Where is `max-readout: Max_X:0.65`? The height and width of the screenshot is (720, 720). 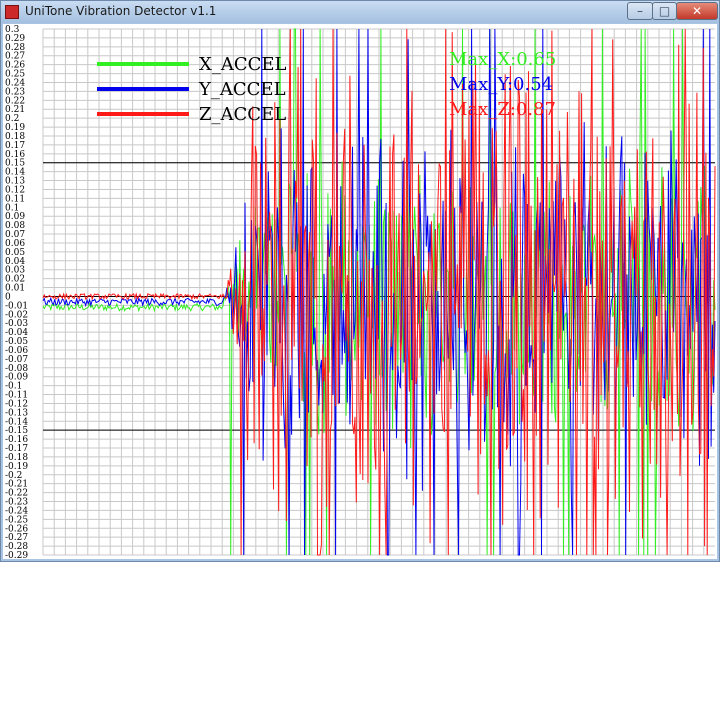
max-readout: Max_X:0.65 is located at coordinates (502, 59).